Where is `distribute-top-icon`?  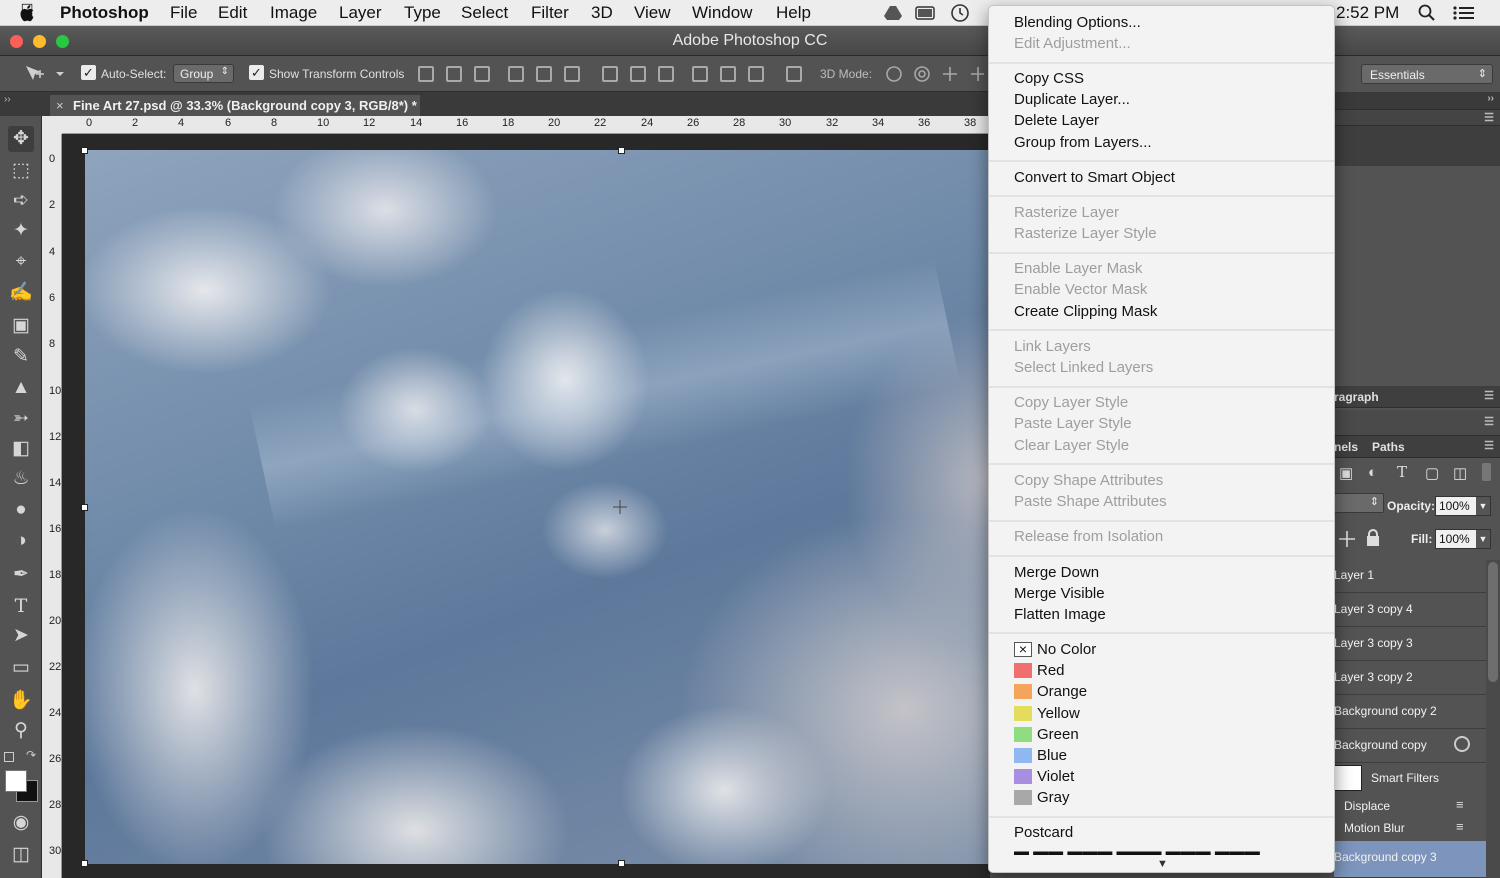 distribute-top-icon is located at coordinates (610, 74).